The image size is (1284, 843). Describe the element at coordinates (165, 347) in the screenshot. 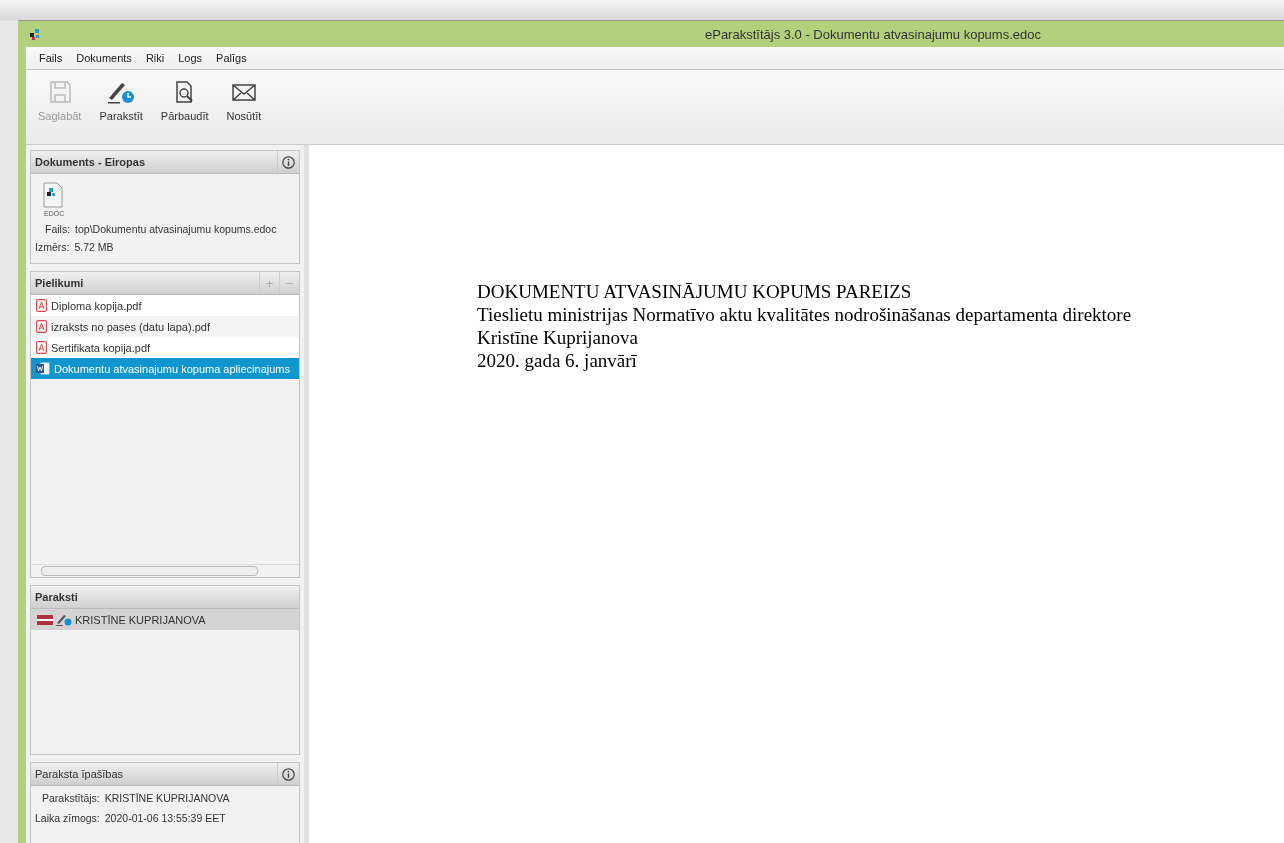

I see `attachment-item: Sertifikata kopija.pdf` at that location.